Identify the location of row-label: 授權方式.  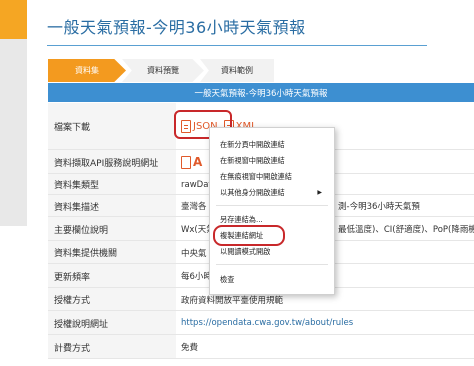
(112, 299).